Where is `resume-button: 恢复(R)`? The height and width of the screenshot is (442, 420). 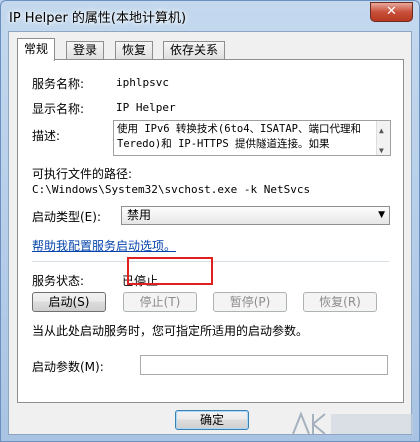 resume-button: 恢复(R) is located at coordinates (340, 302).